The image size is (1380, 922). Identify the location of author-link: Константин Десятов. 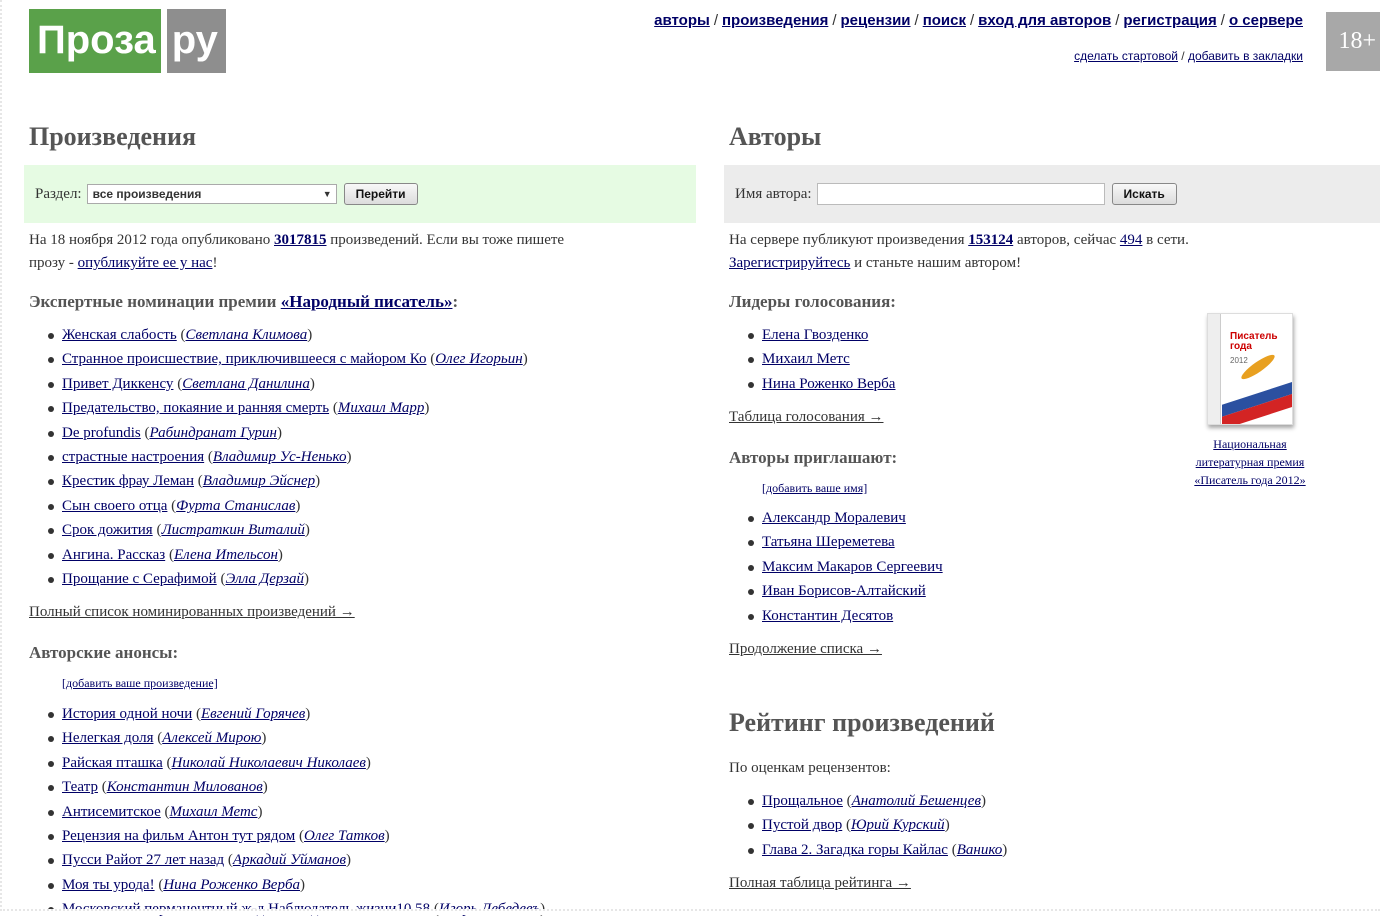
(827, 616).